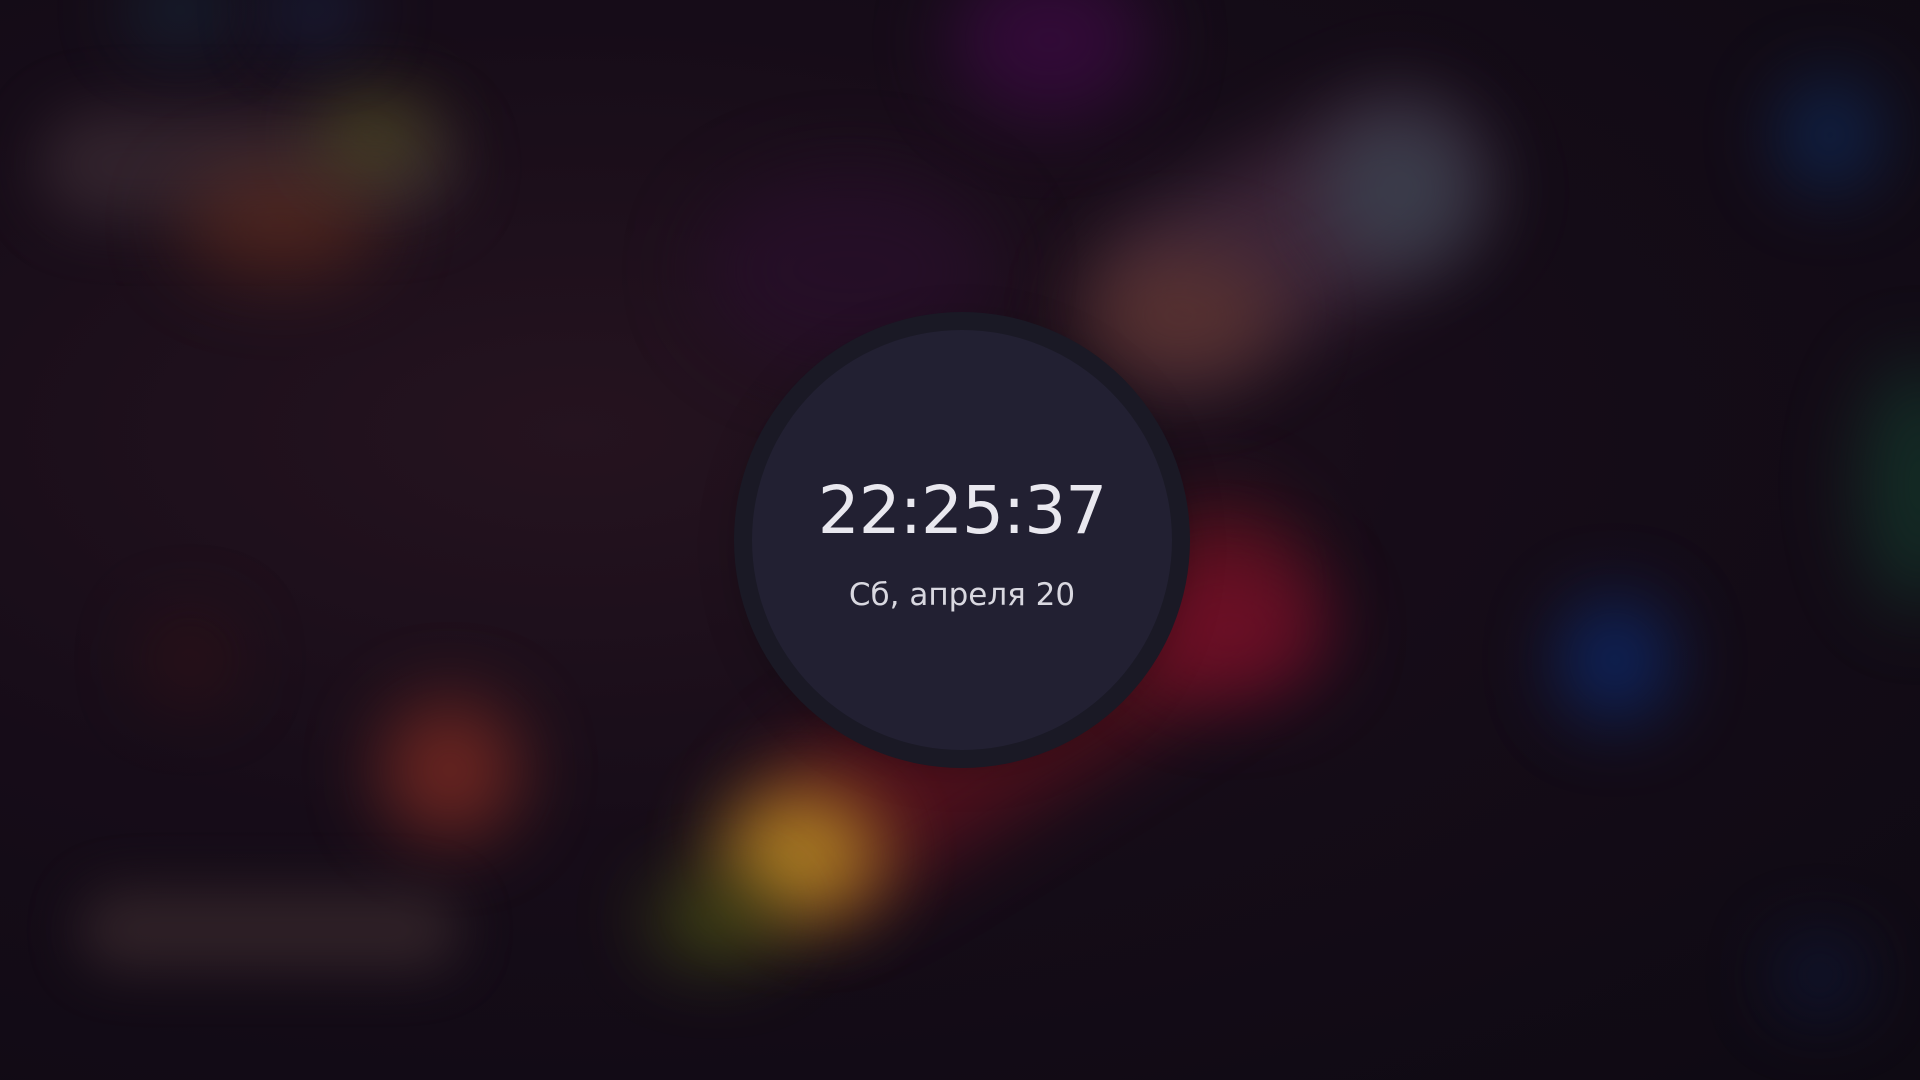 This screenshot has width=1920, height=1080. I want to click on clock-time: 22:25:37, so click(962, 510).